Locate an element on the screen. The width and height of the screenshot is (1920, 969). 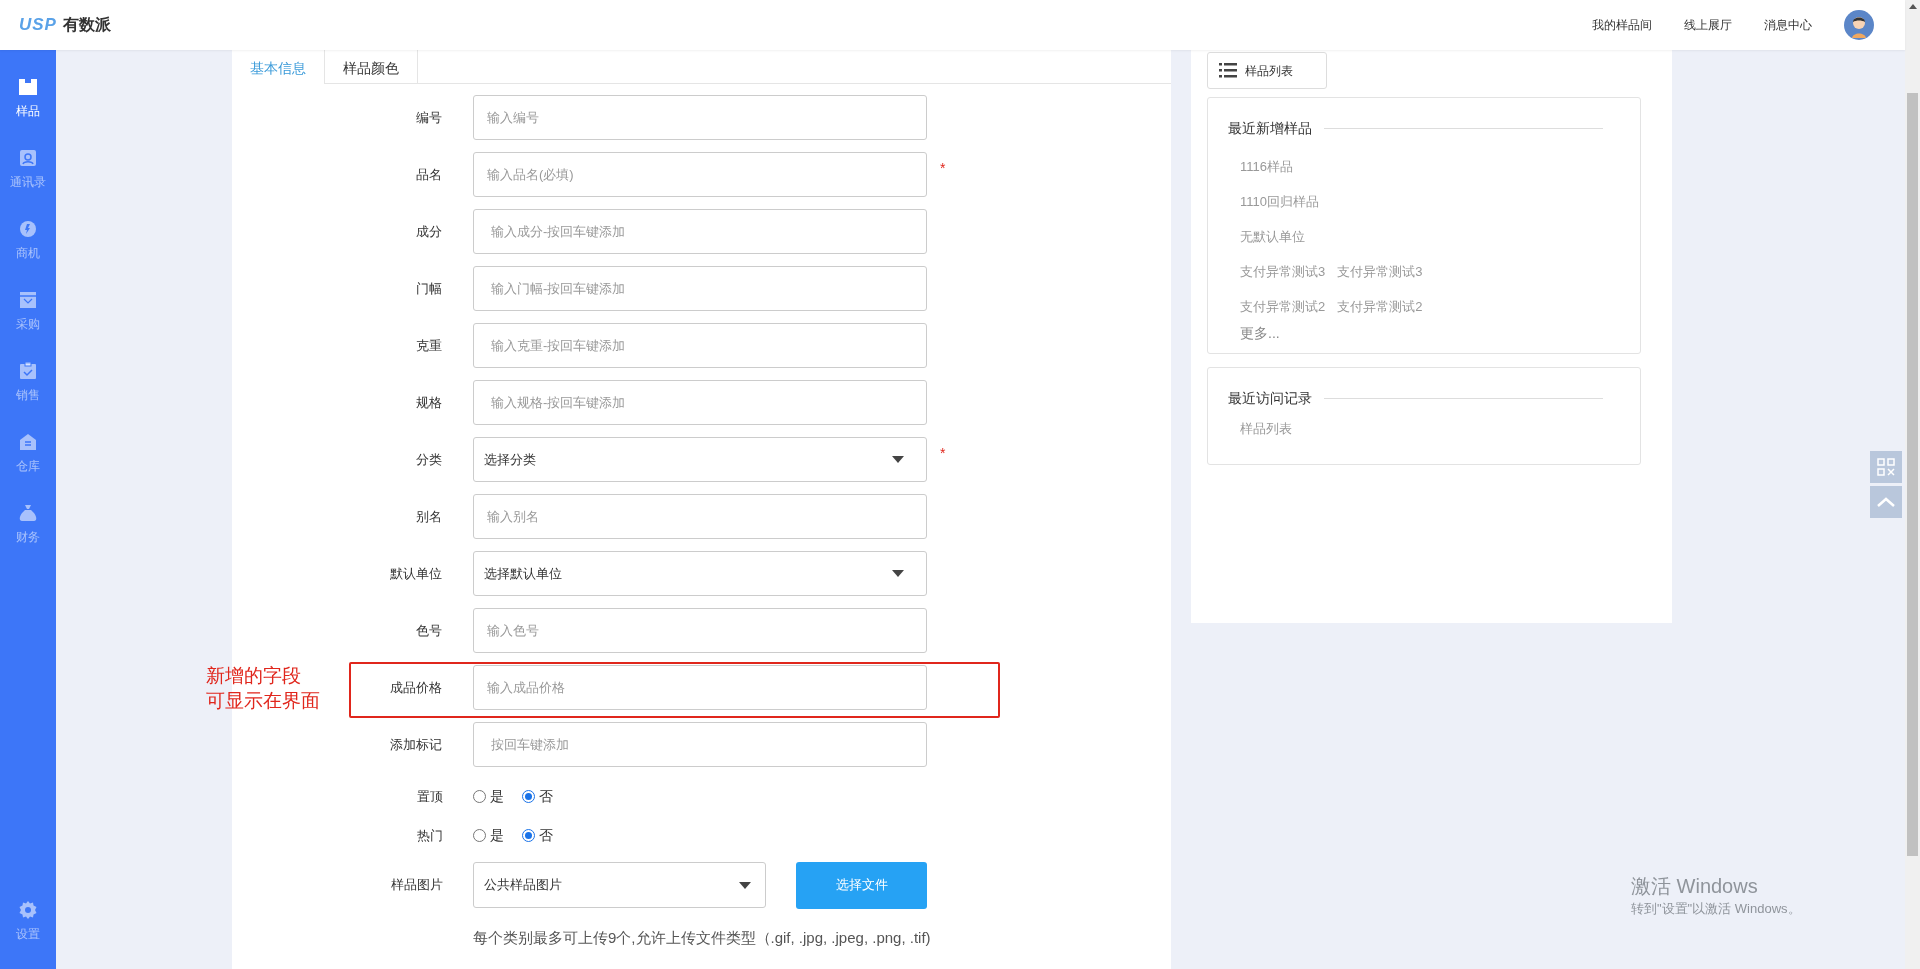
sidebar-item: 销售 is located at coordinates (28, 397).